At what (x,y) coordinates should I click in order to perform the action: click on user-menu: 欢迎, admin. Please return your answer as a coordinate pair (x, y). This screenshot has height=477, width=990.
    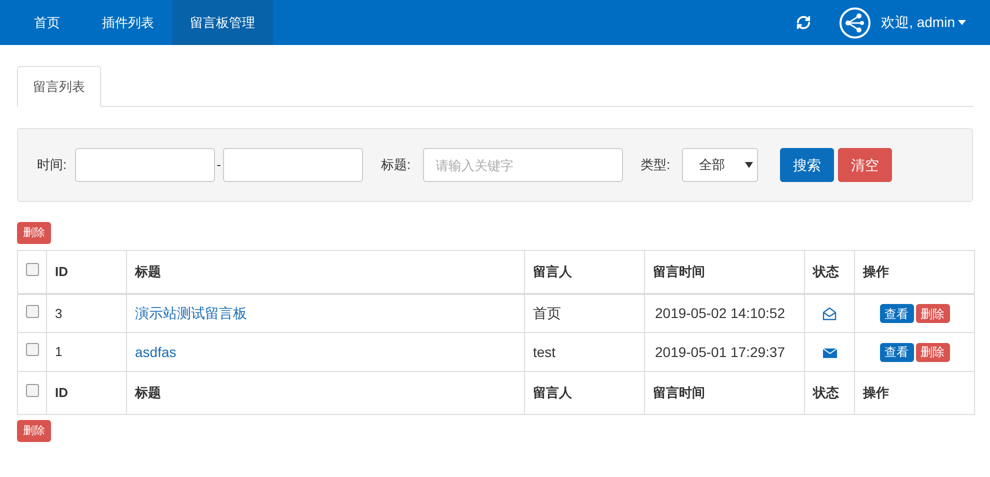
    Looking at the image, I should click on (923, 22).